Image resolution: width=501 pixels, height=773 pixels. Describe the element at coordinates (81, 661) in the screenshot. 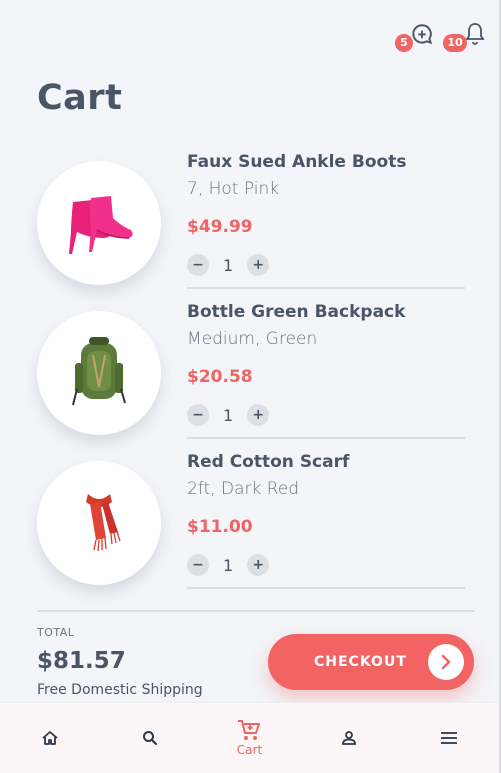

I see `total-value: $81.57` at that location.